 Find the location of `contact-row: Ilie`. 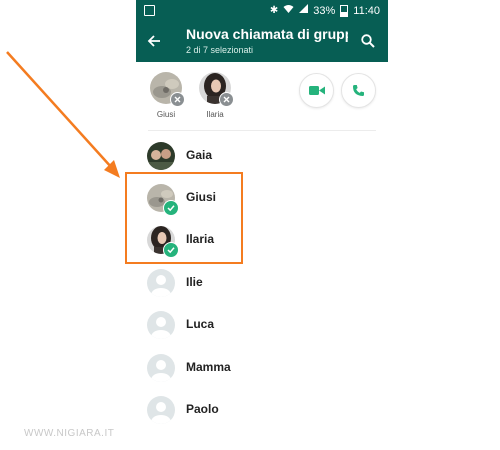

contact-row: Ilie is located at coordinates (262, 283).